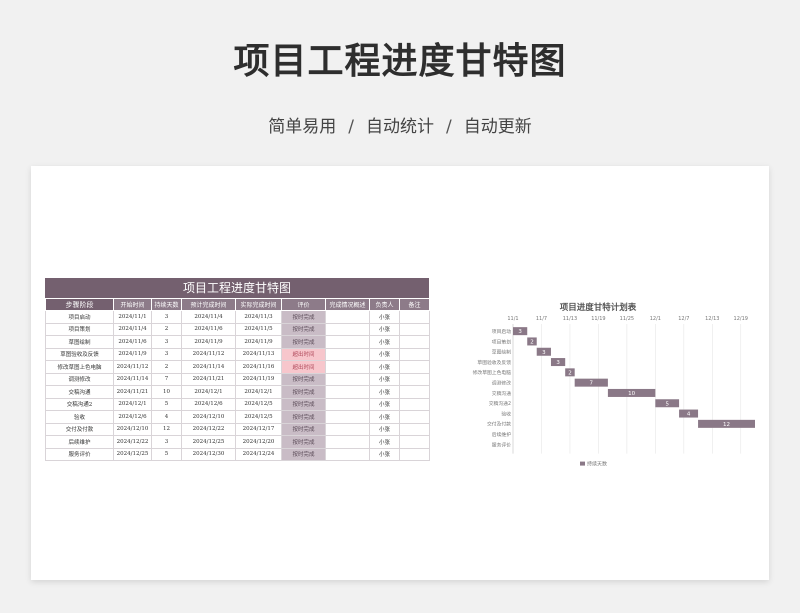  I want to click on cell-start: 2024/11/1, so click(132, 317).